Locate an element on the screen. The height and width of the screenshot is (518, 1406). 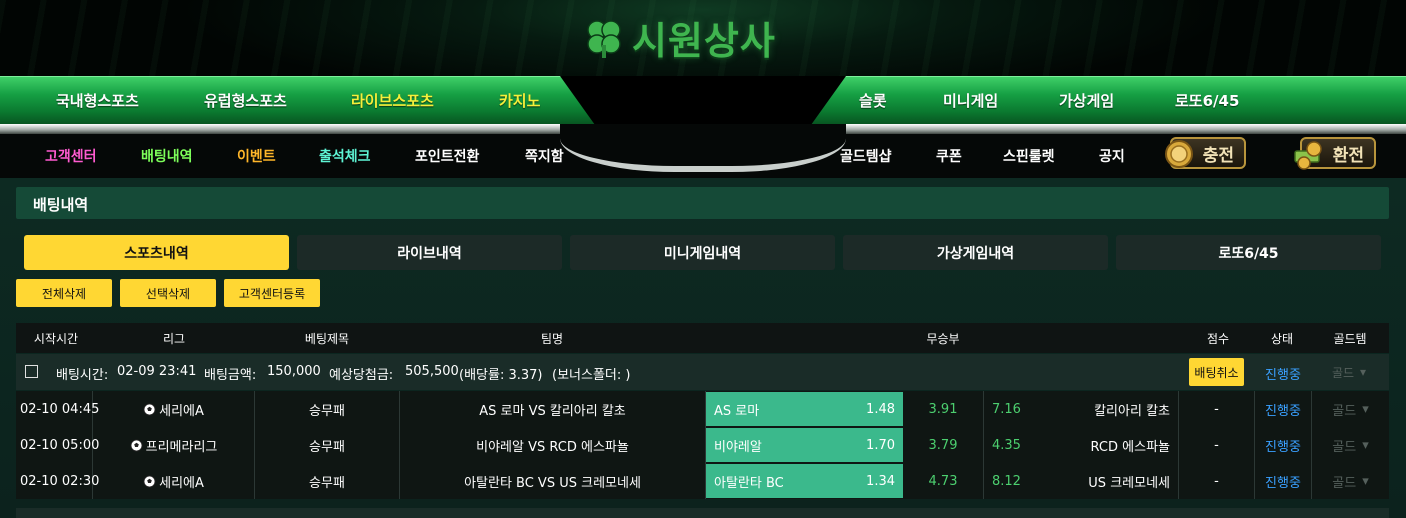
bet-select-checkbox is located at coordinates (31, 371).